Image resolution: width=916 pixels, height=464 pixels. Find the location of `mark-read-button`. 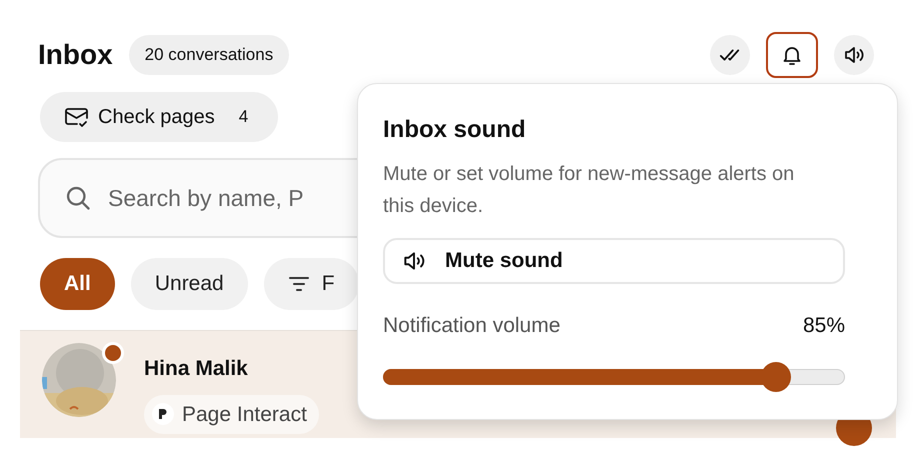

mark-read-button is located at coordinates (730, 55).